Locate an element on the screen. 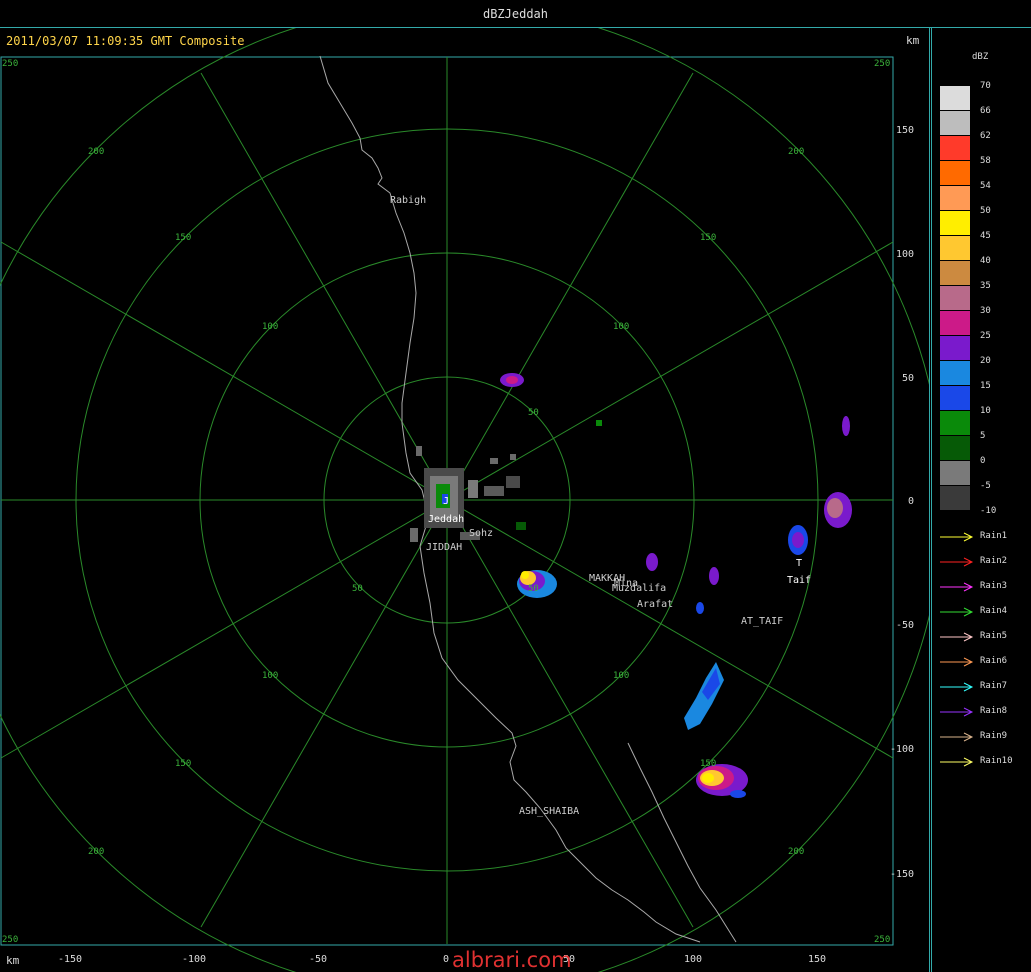 This screenshot has width=1031, height=972. x-tick: 100 is located at coordinates (693, 959).